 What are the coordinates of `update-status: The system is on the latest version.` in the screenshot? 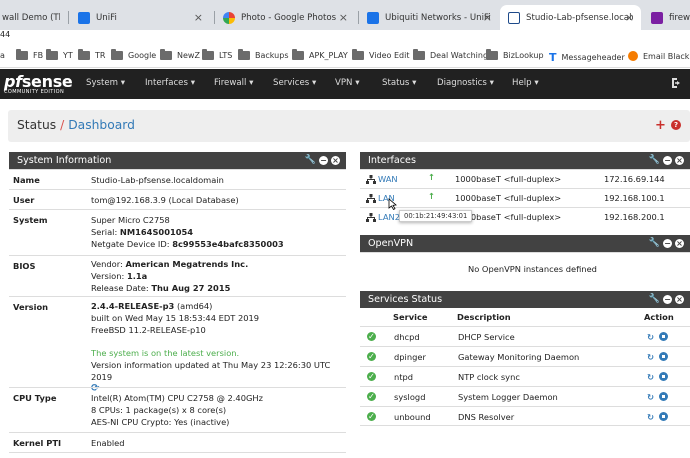 It's located at (165, 353).